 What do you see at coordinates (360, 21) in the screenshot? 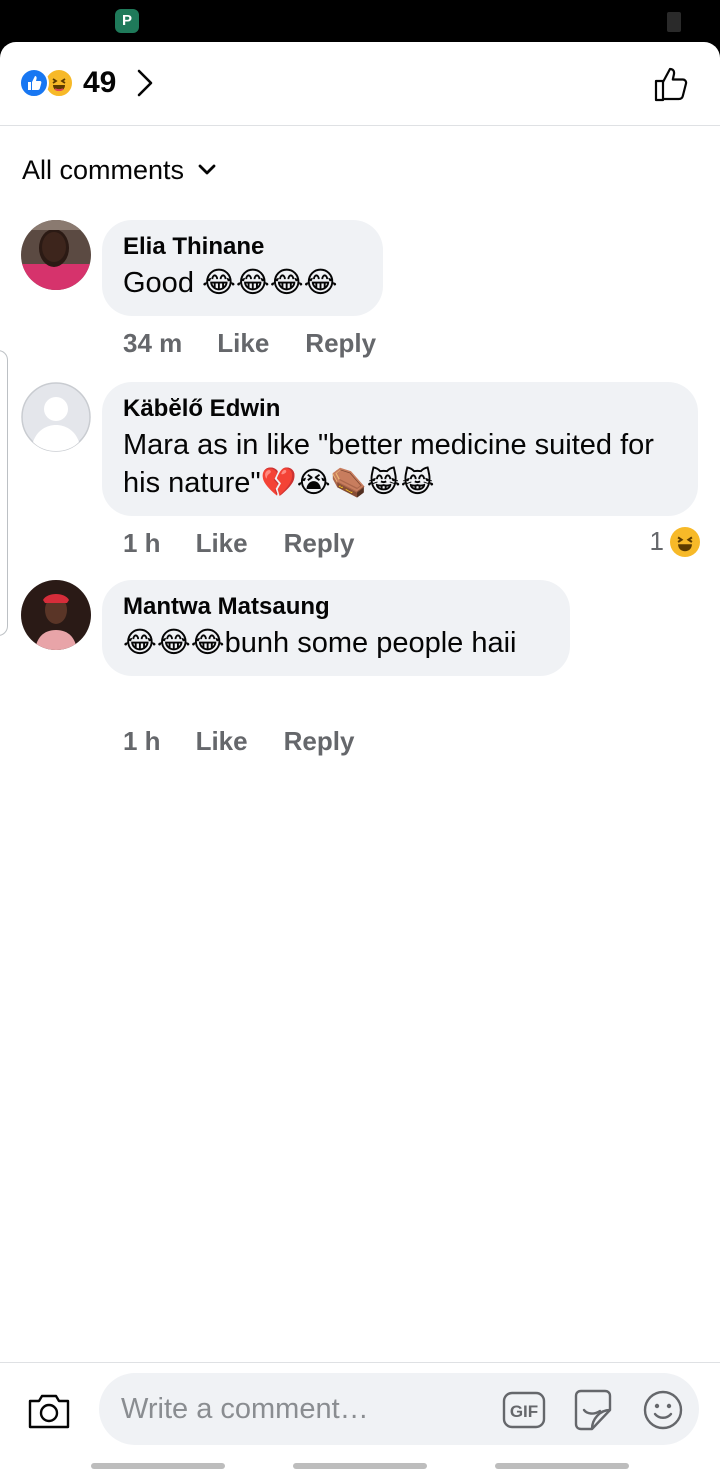
I see `status-bar: P` at bounding box center [360, 21].